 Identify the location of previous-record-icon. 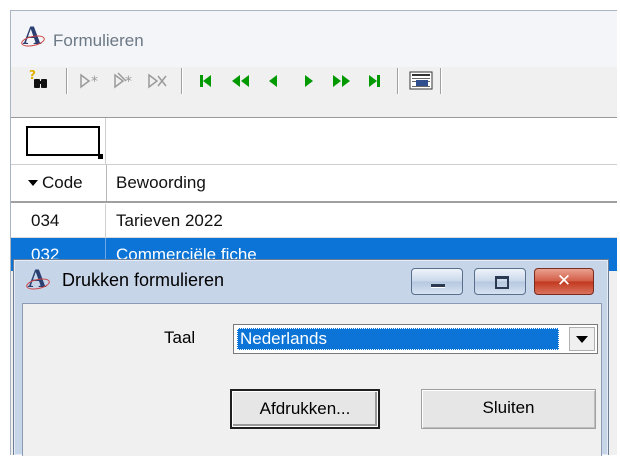
(273, 81).